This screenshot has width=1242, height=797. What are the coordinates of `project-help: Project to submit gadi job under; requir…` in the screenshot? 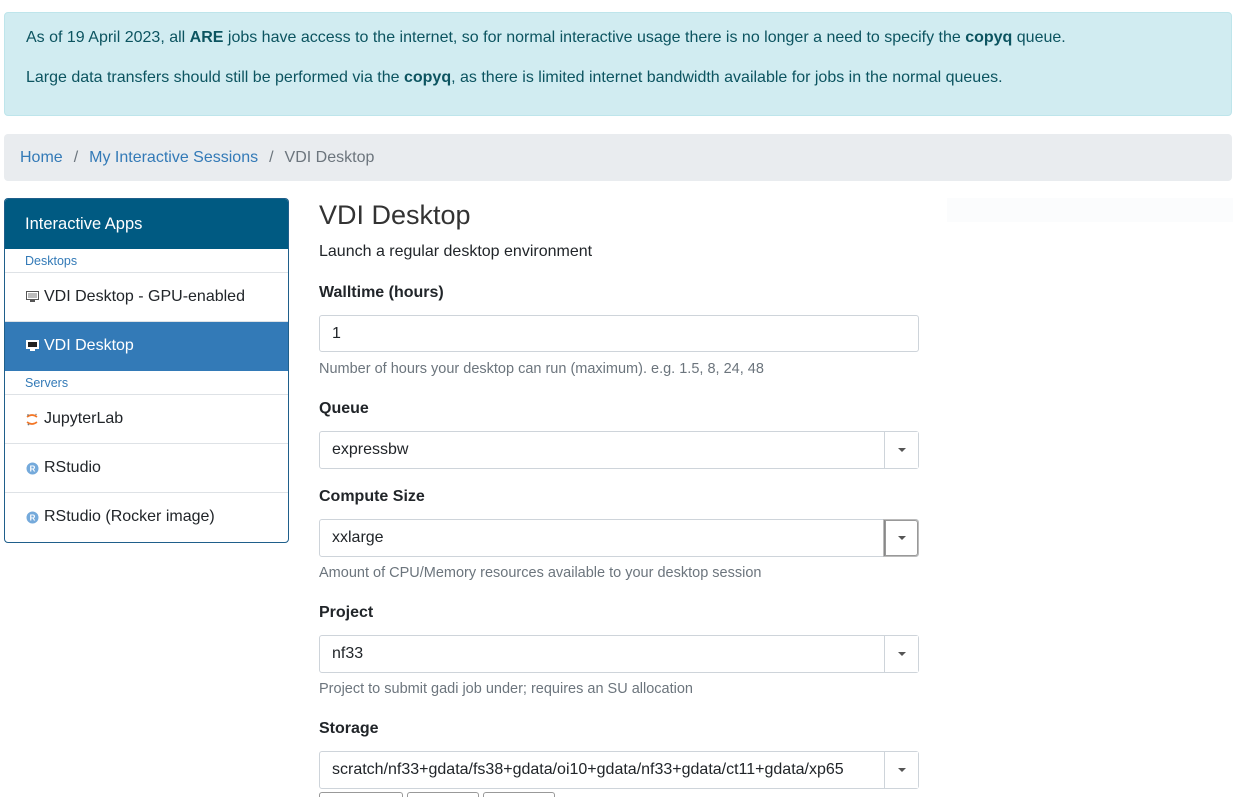 It's located at (506, 689).